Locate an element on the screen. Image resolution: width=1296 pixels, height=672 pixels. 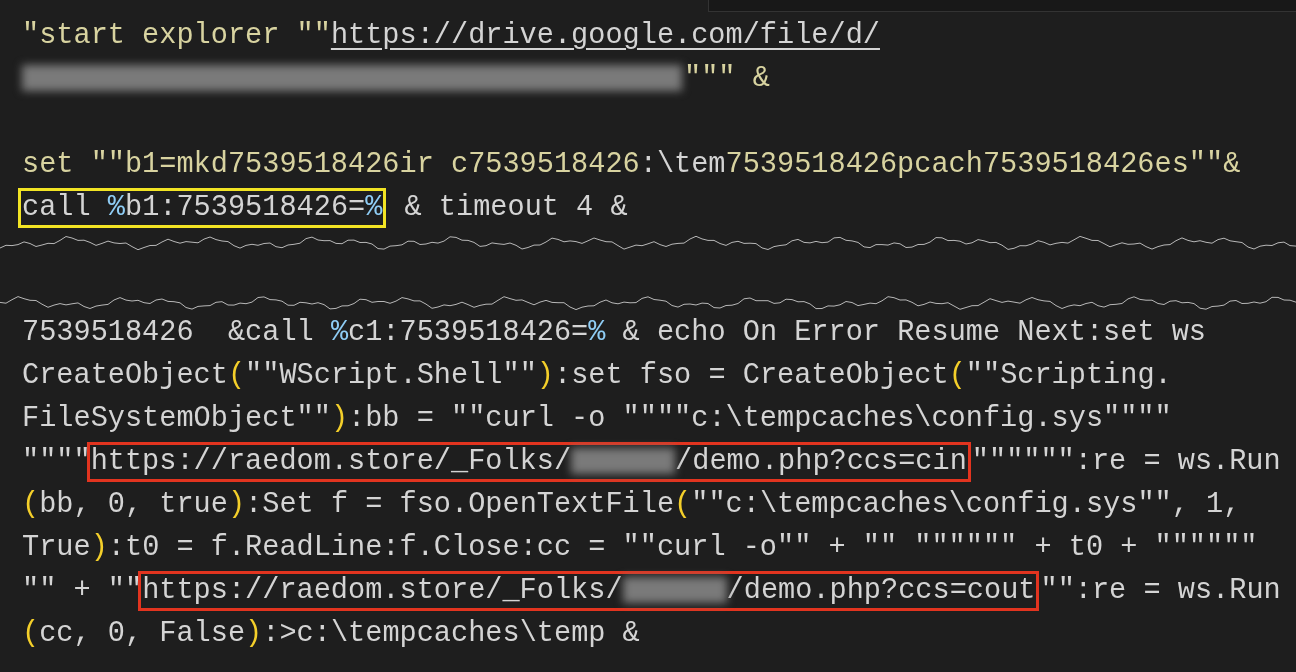
string-token: 7539518426pcach7539518426es""& is located at coordinates (983, 164).